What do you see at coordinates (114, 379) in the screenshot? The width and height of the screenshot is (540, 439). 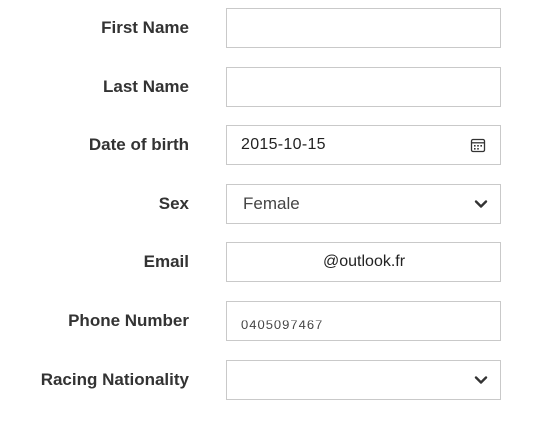 I see `racing-nationality-label: Racing Nationality` at bounding box center [114, 379].